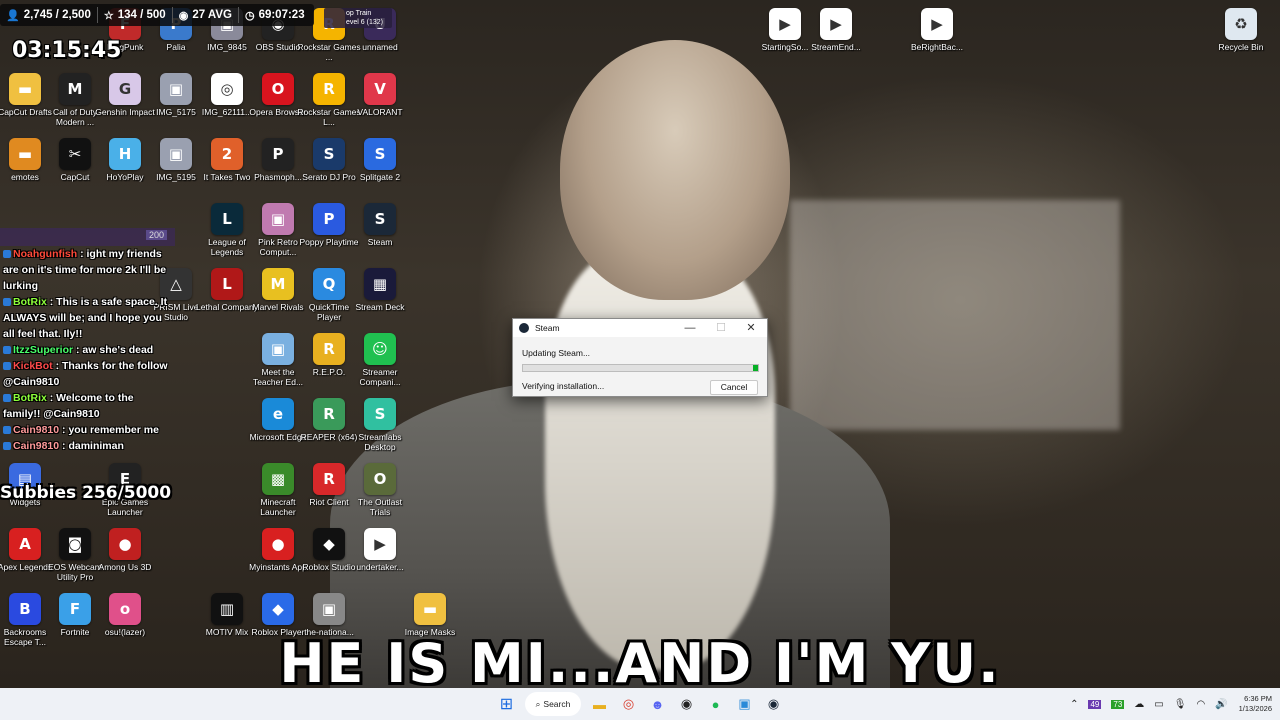 The height and width of the screenshot is (720, 1280). What do you see at coordinates (380, 507) in the screenshot?
I see `desktop-icon-label: The Outlast Trials` at bounding box center [380, 507].